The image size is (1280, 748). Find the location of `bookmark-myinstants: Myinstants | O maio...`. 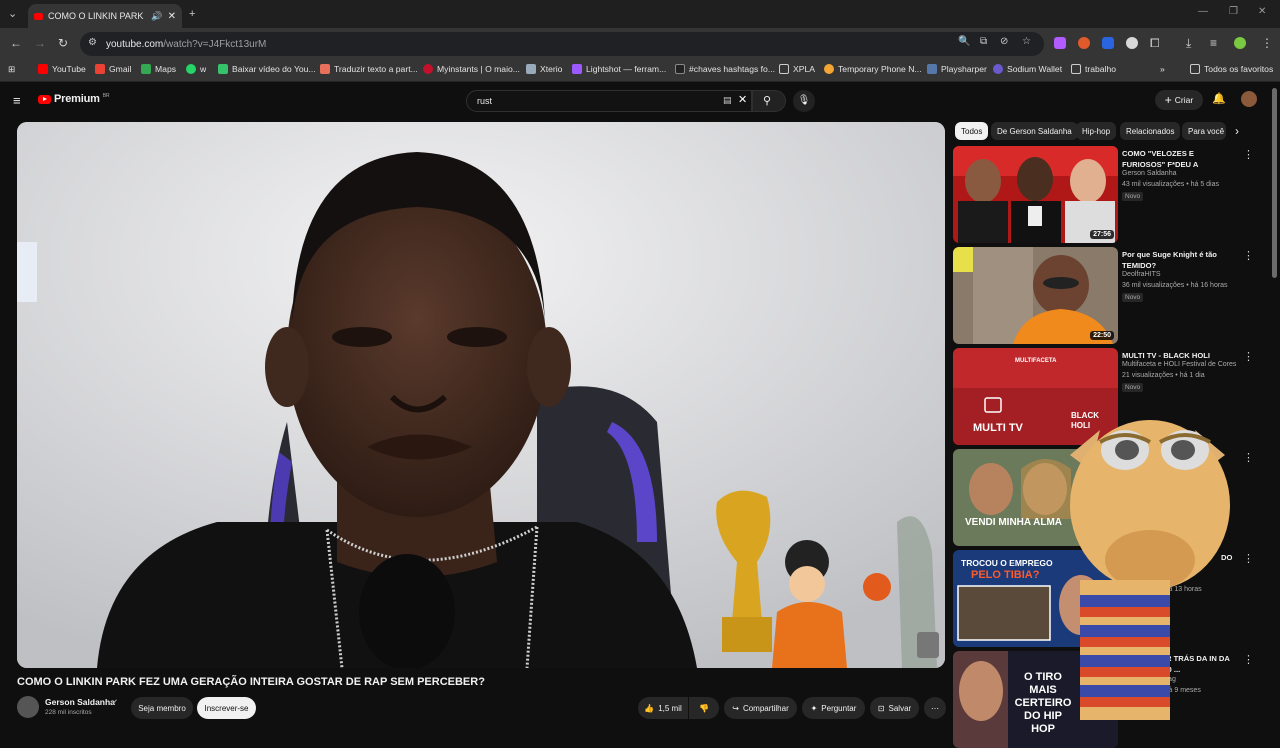

bookmark-myinstants: Myinstants | O maio... is located at coordinates (471, 69).